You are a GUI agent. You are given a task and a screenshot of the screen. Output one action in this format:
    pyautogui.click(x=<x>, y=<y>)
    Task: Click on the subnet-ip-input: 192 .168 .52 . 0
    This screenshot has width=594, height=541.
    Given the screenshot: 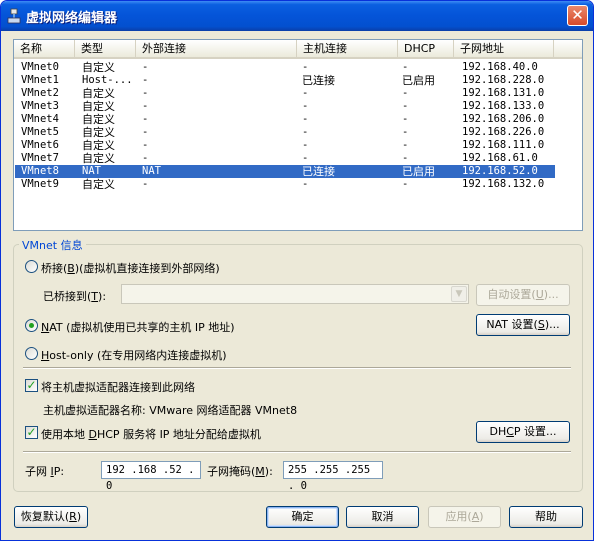 What is the action you would take?
    pyautogui.click(x=151, y=476)
    